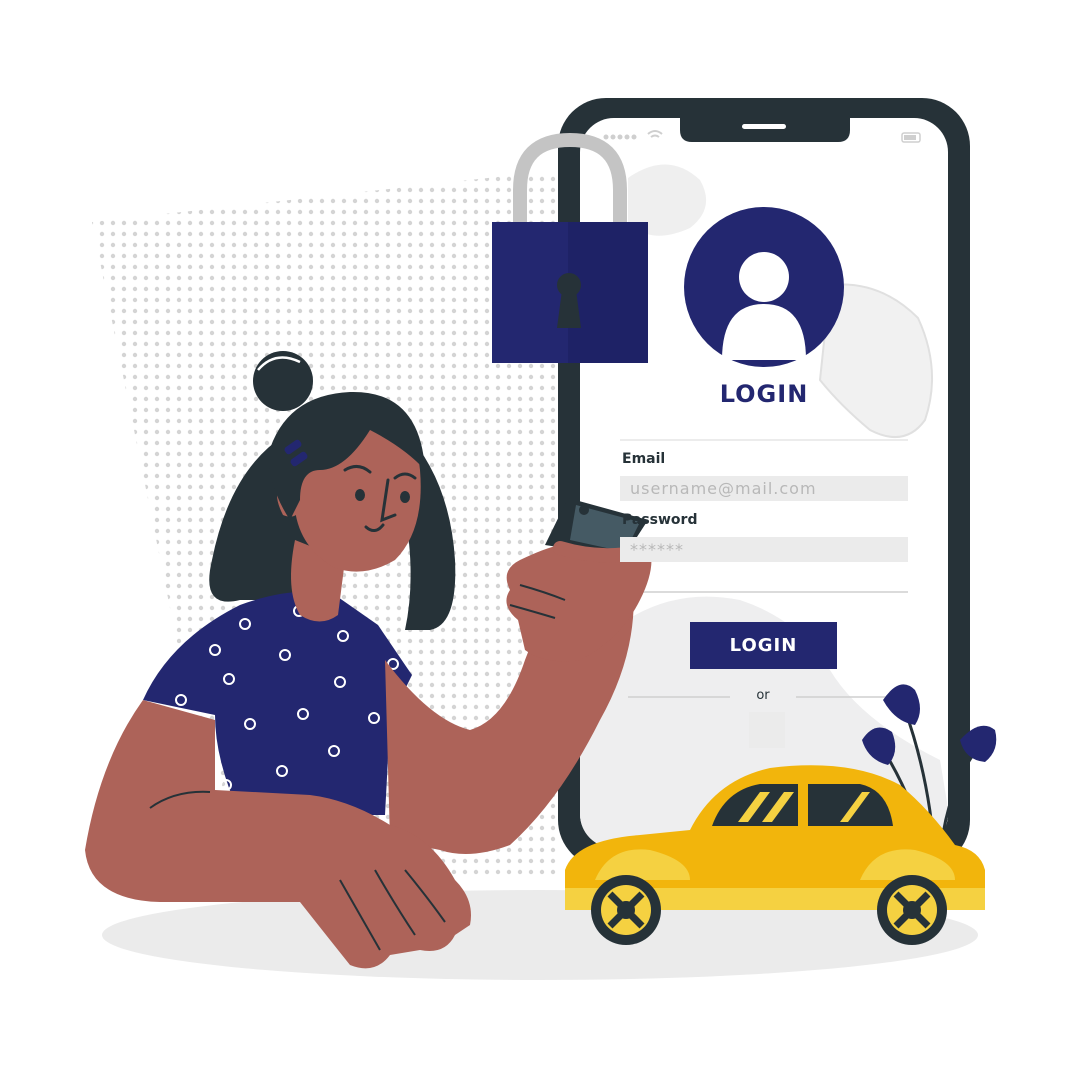  I want to click on login-button: LOGIN, so click(763, 645).